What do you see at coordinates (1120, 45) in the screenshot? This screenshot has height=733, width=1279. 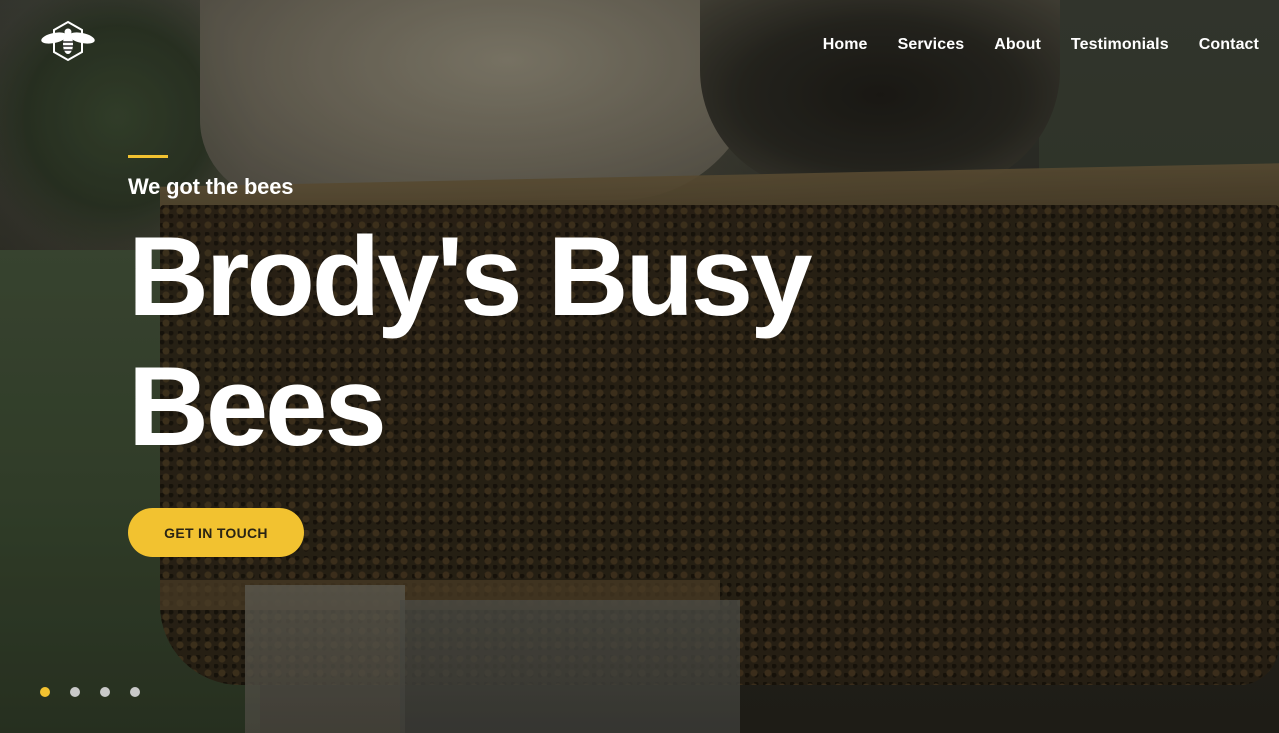 I see `nav-testimonials: Testimonials` at bounding box center [1120, 45].